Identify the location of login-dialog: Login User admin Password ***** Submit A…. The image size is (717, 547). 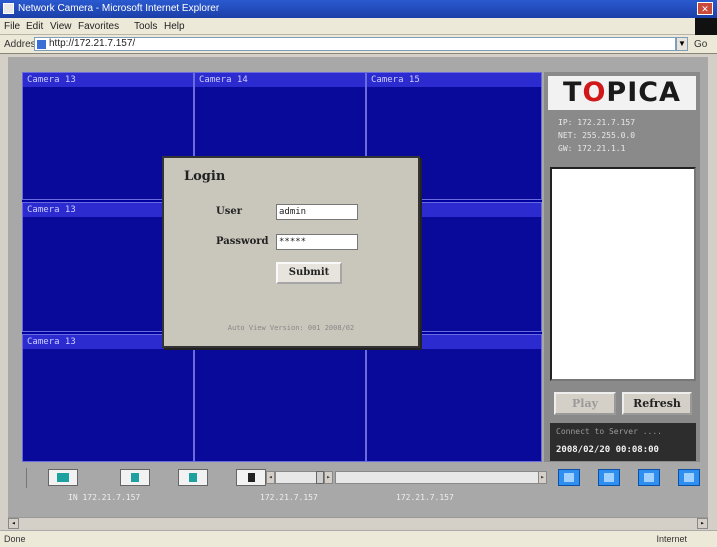
(291, 252).